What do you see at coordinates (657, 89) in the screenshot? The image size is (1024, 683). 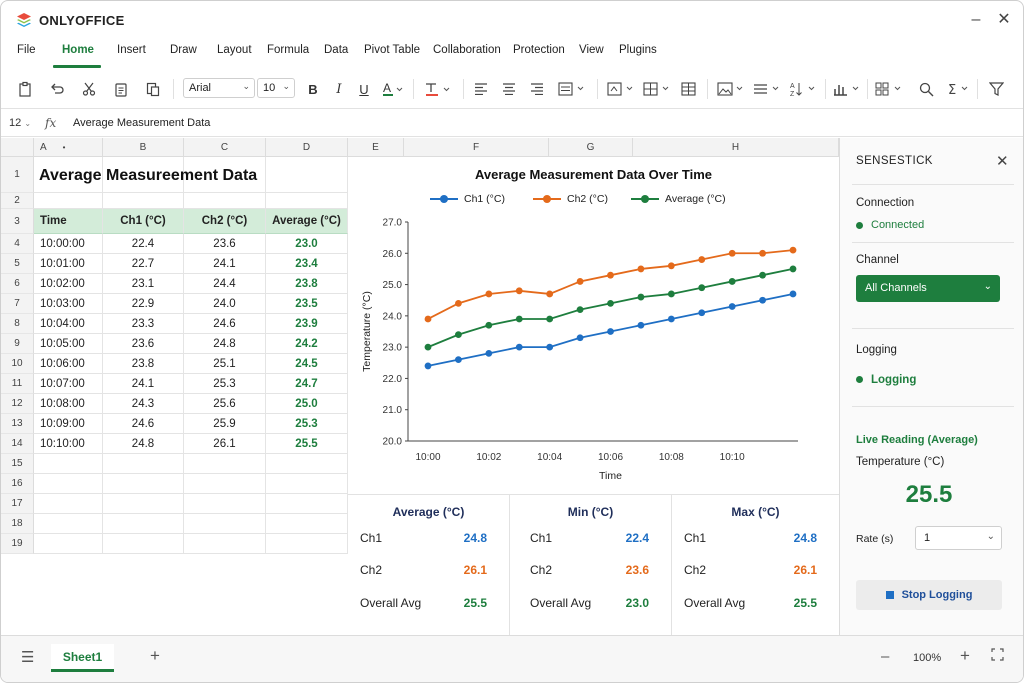 I see `merge-cells-icon` at bounding box center [657, 89].